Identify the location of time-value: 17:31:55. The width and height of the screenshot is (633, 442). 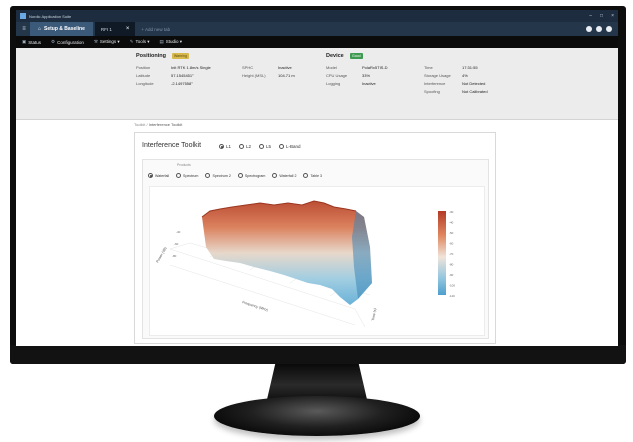
(470, 67).